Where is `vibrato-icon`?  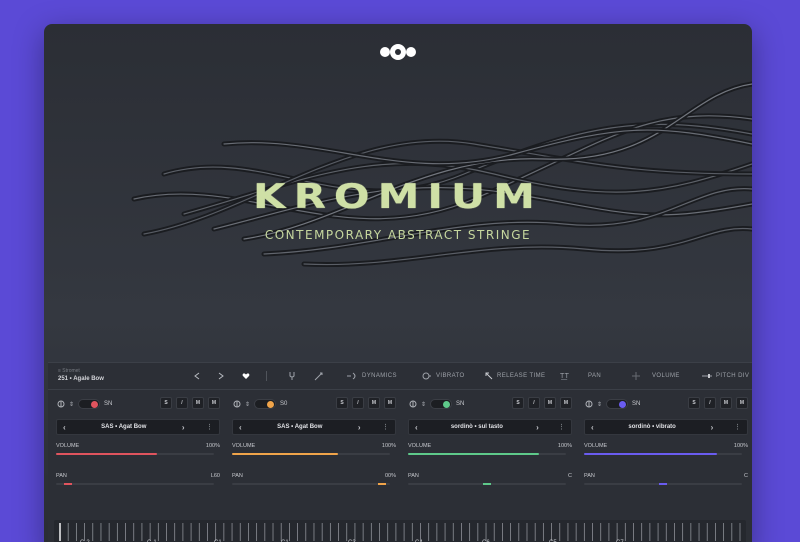 vibrato-icon is located at coordinates (426, 376).